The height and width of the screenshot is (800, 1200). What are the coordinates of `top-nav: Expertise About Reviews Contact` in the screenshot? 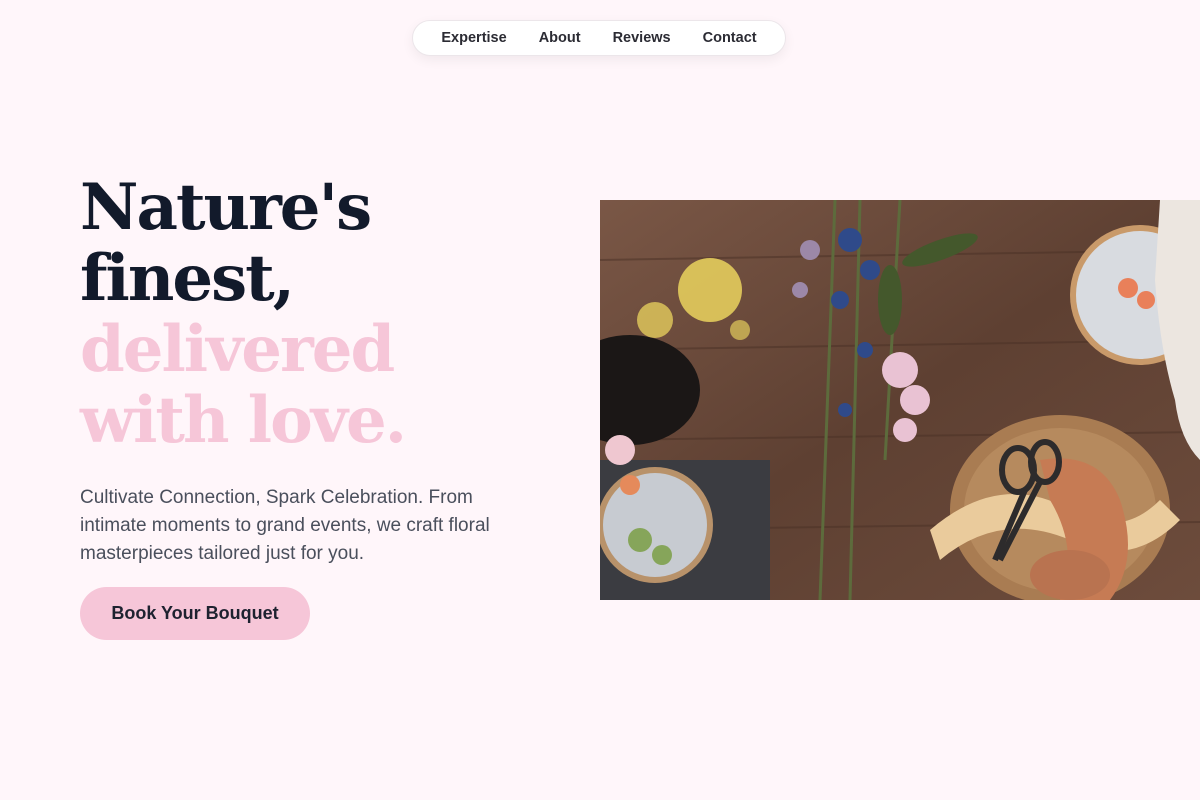 It's located at (599, 38).